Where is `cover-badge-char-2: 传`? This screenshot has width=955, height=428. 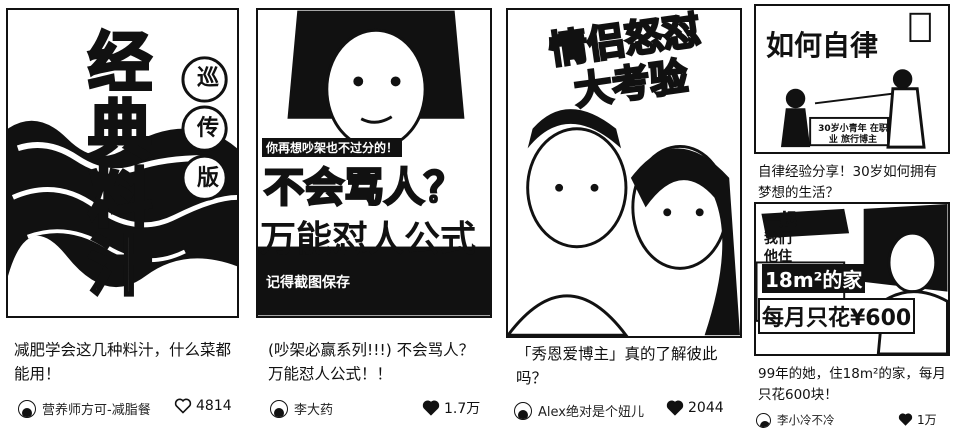 cover-badge-char-2: 传 is located at coordinates (207, 128).